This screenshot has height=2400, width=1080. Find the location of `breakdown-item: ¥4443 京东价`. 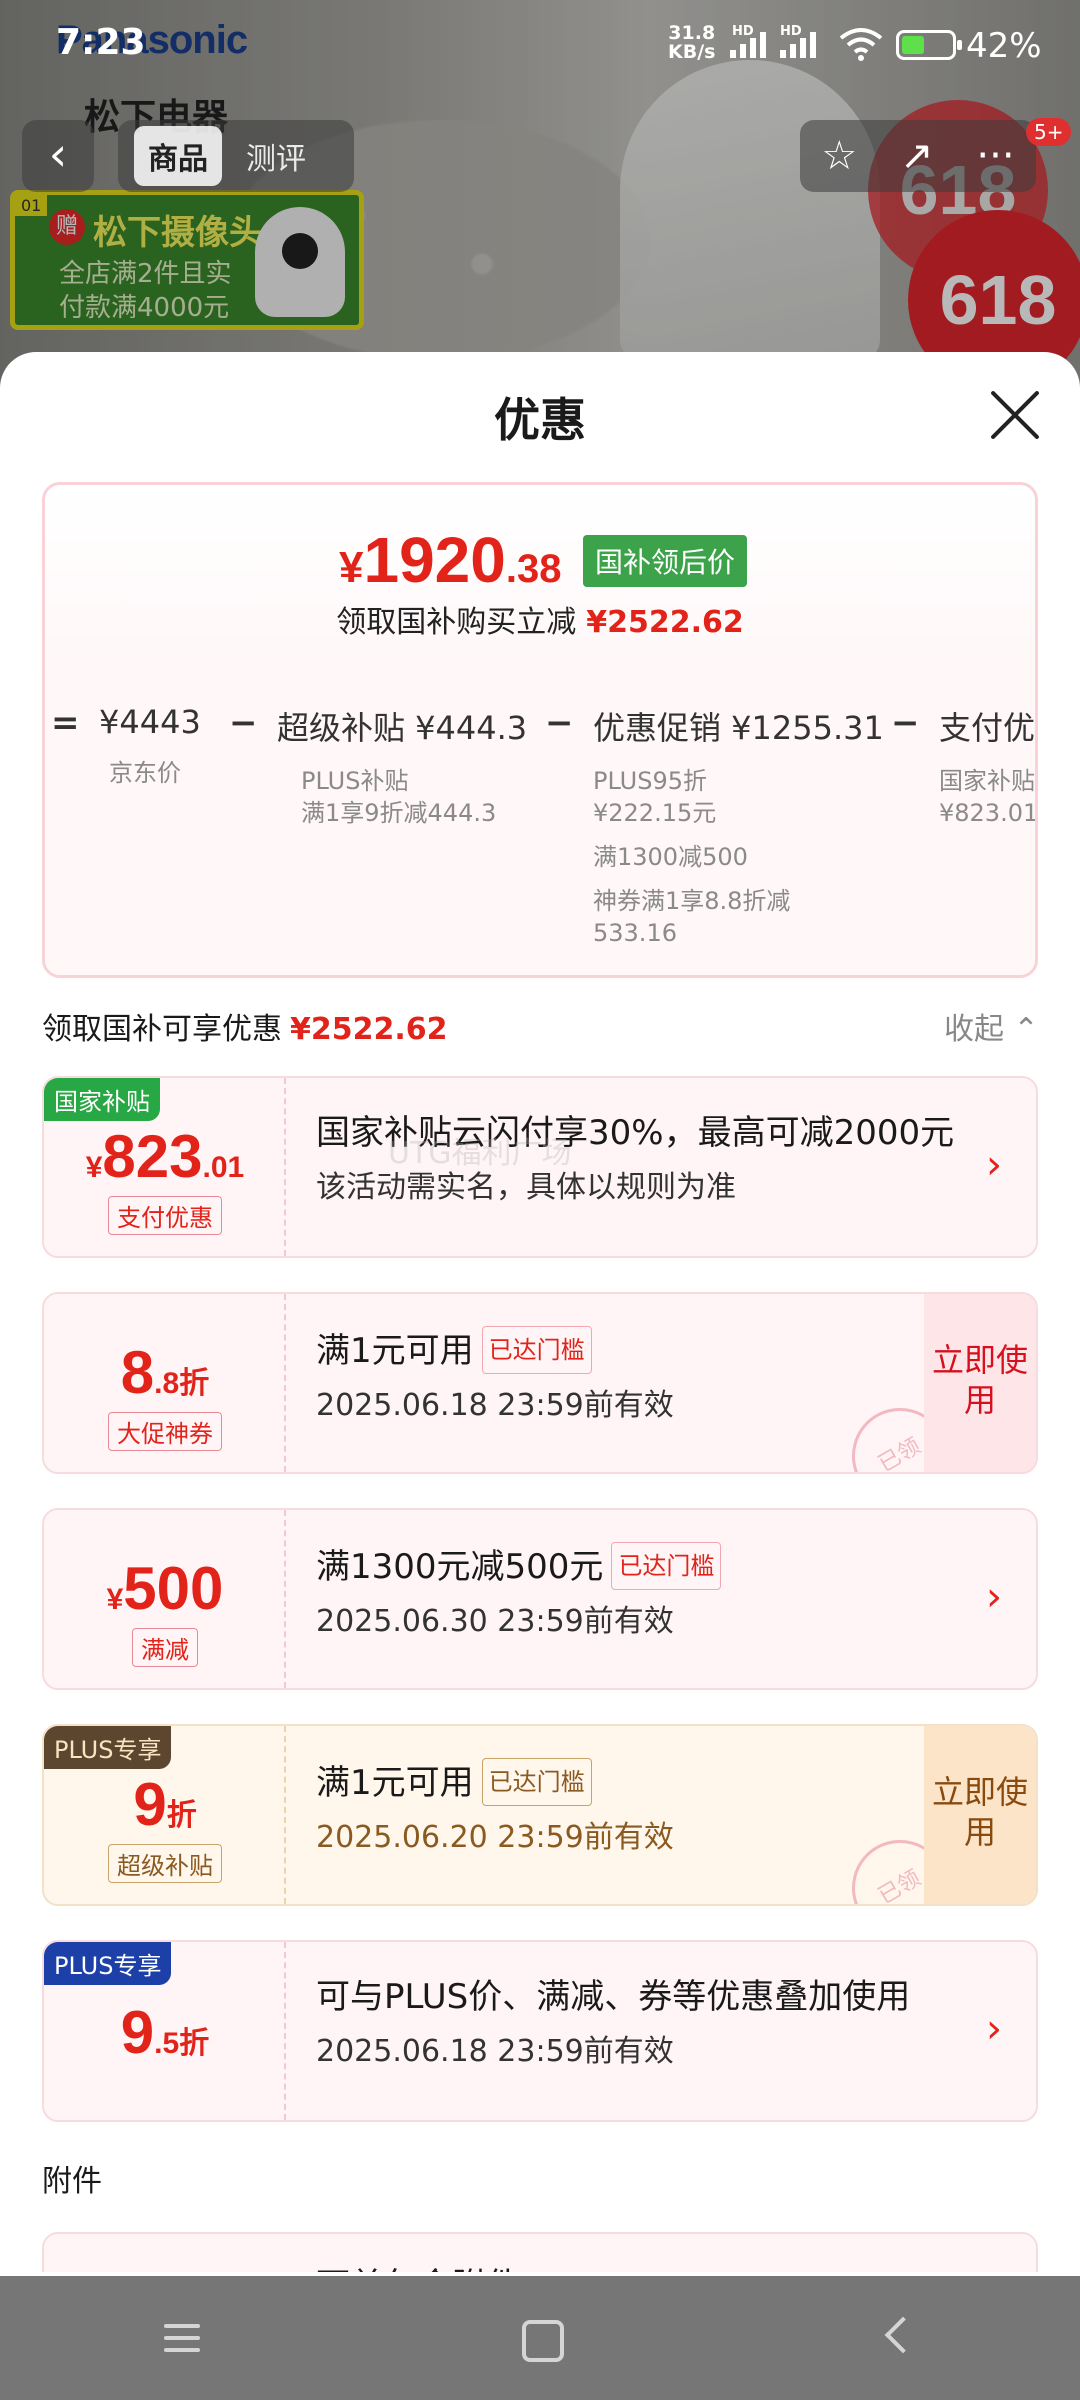

breakdown-item: ¥4443 京东价 is located at coordinates (150, 746).